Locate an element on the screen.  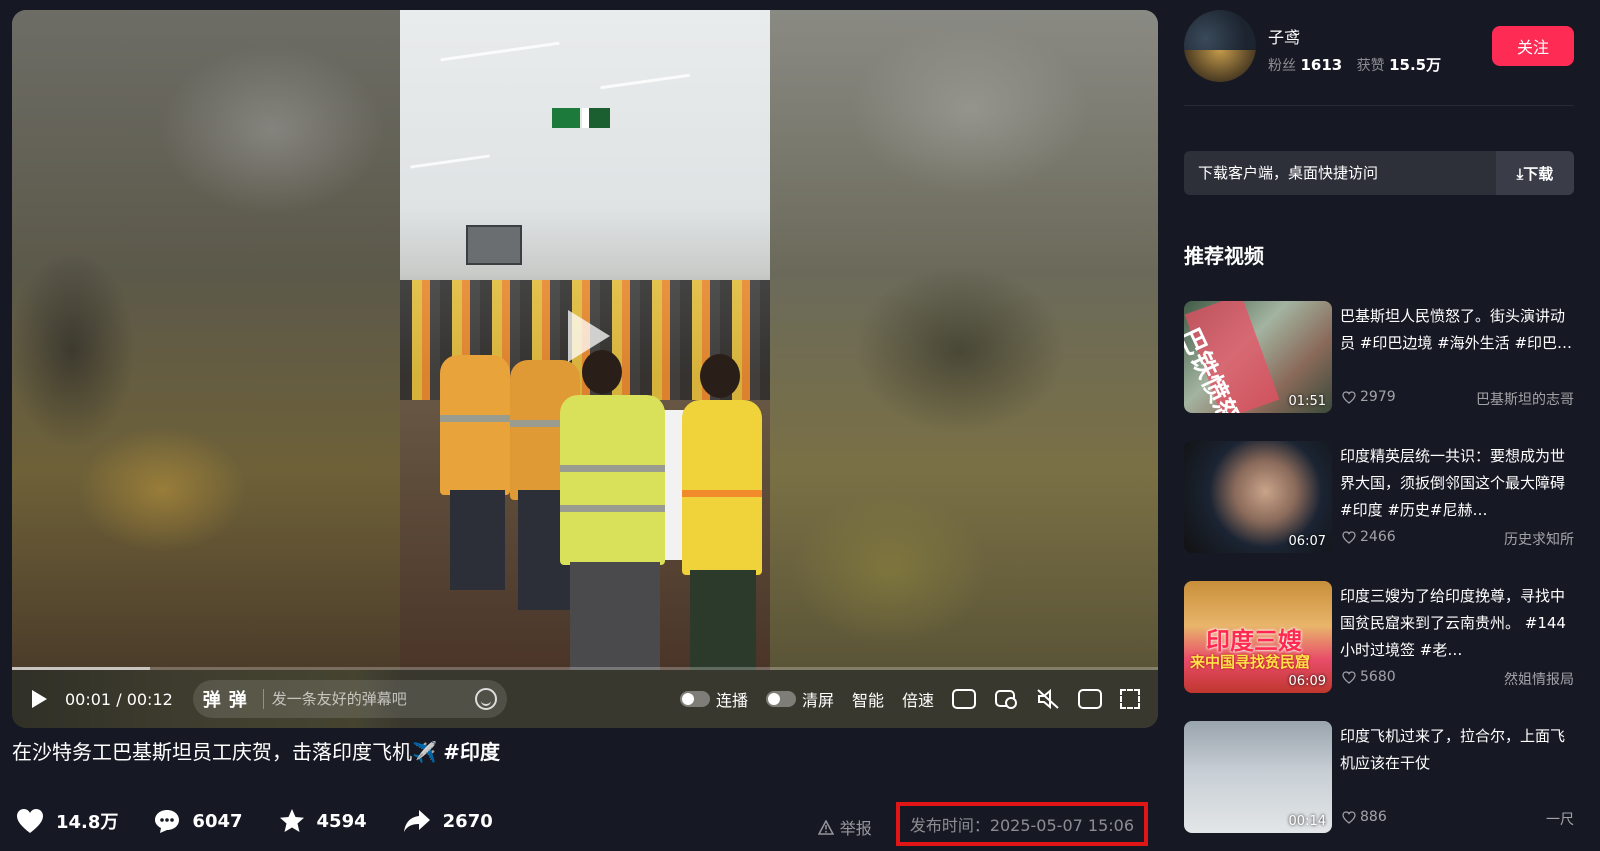
duration: 00:12 is located at coordinates (149, 699).